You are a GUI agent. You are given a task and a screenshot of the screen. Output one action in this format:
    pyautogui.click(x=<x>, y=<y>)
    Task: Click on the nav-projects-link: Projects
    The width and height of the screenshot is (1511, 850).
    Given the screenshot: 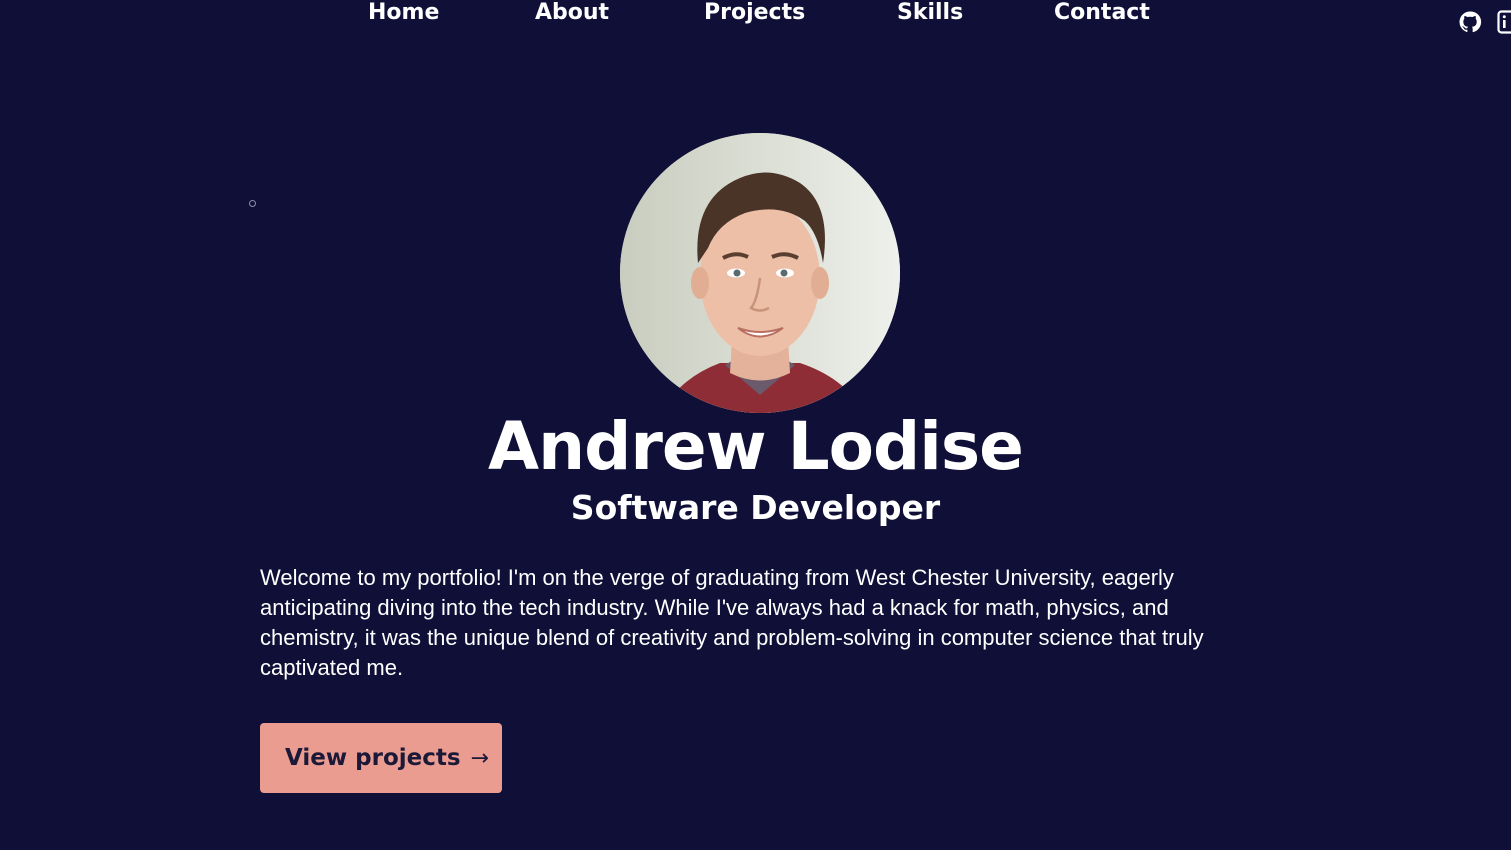 What is the action you would take?
    pyautogui.click(x=754, y=12)
    